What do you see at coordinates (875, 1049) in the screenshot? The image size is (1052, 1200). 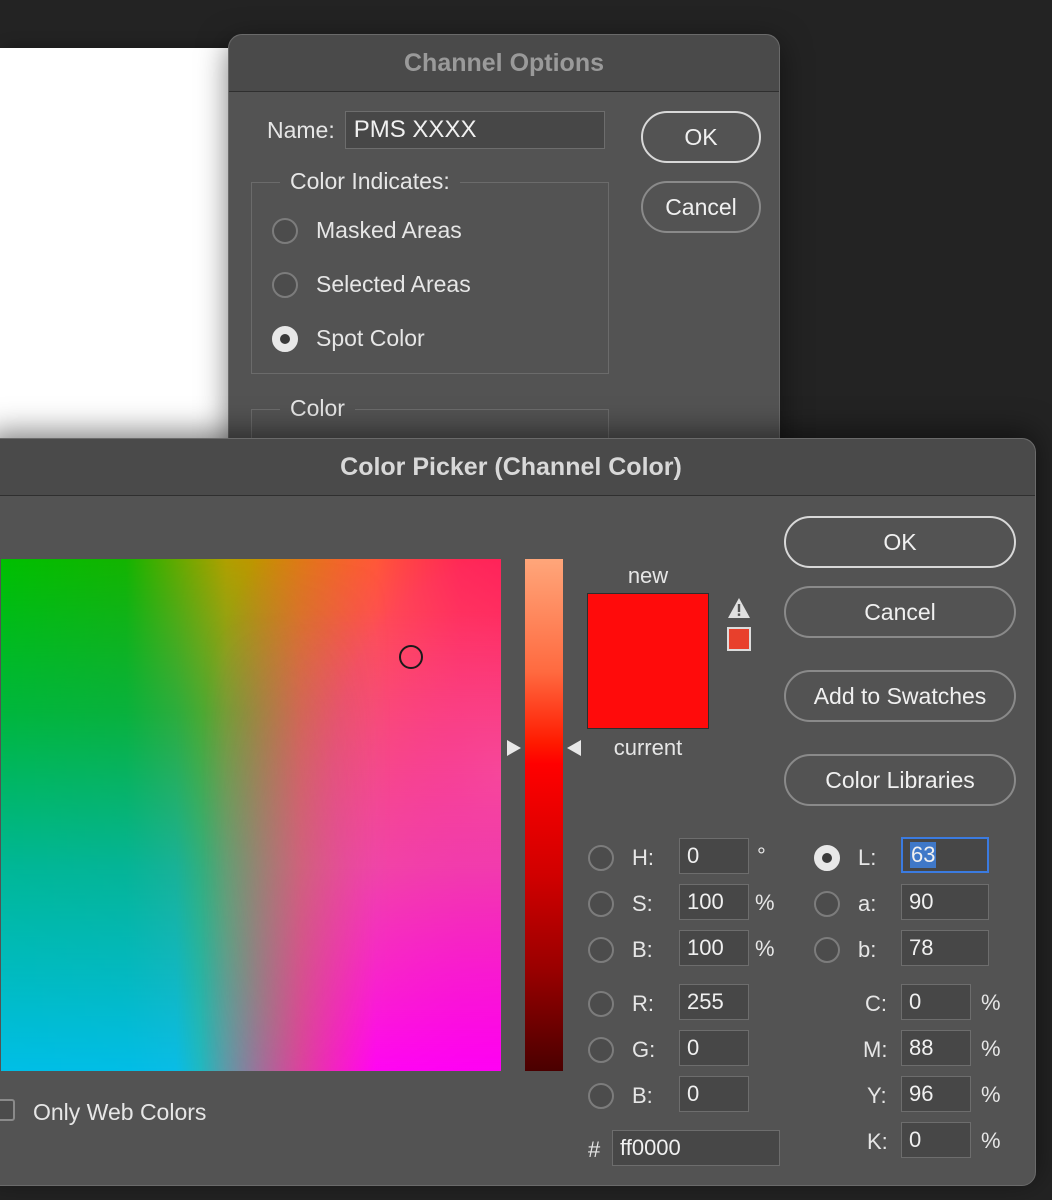 I see `m-label: M:` at bounding box center [875, 1049].